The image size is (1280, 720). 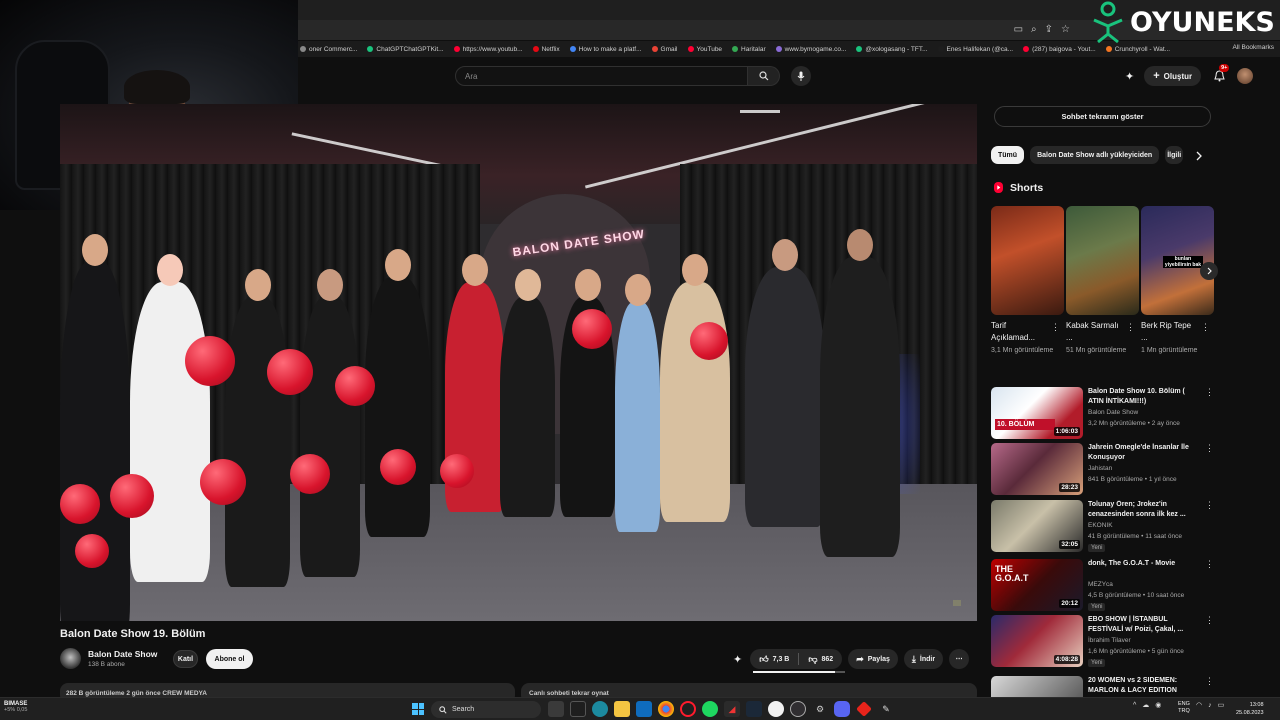 What do you see at coordinates (70, 658) in the screenshot?
I see `channel-avatar` at bounding box center [70, 658].